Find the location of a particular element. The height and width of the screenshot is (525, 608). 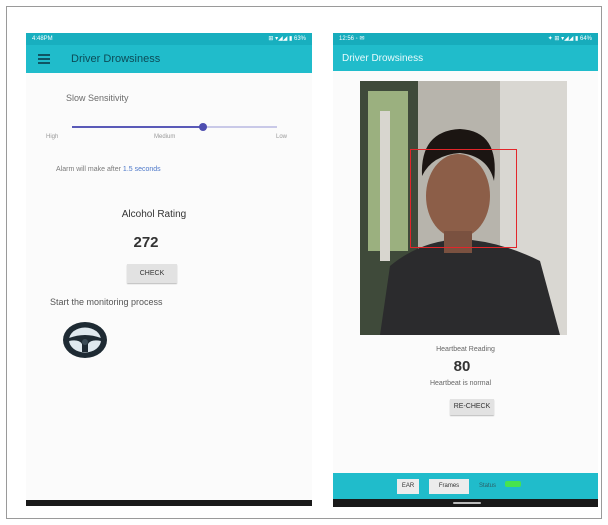

status-indicator is located at coordinates (513, 484).